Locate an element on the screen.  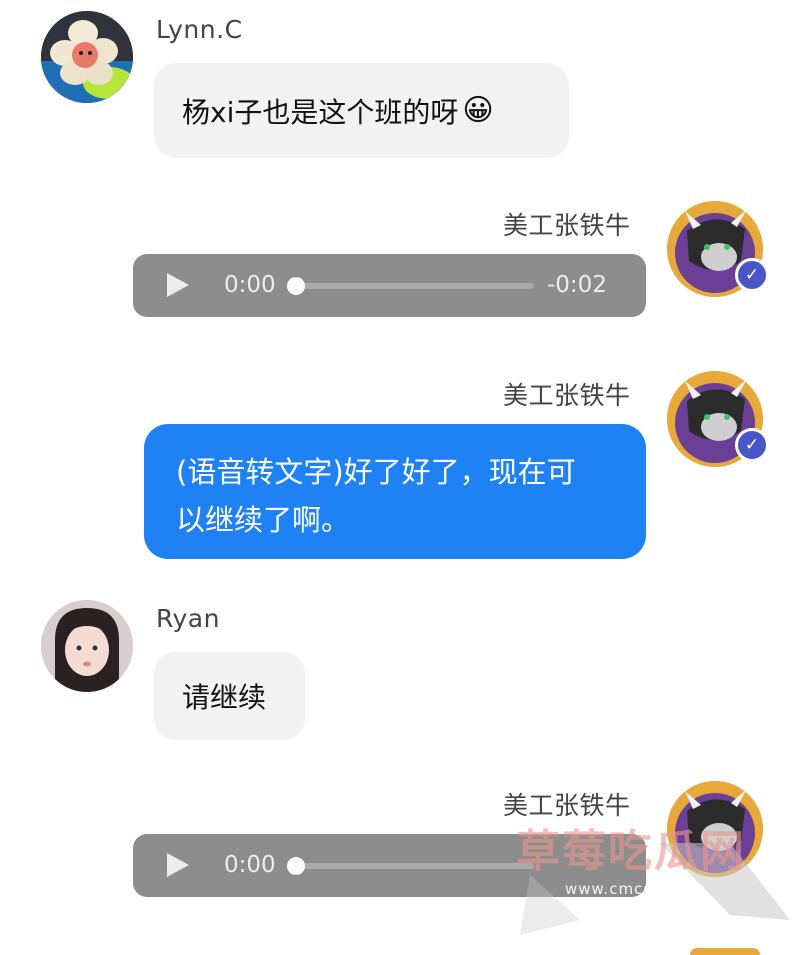
sender-name-lynn: Lynn.C is located at coordinates (199, 29).